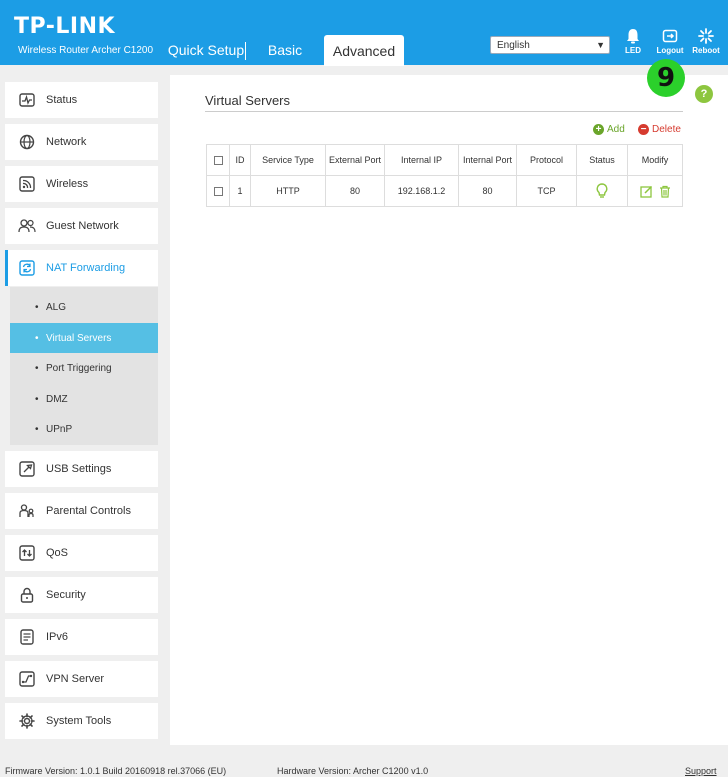  I want to click on lock-icon, so click(27, 595).